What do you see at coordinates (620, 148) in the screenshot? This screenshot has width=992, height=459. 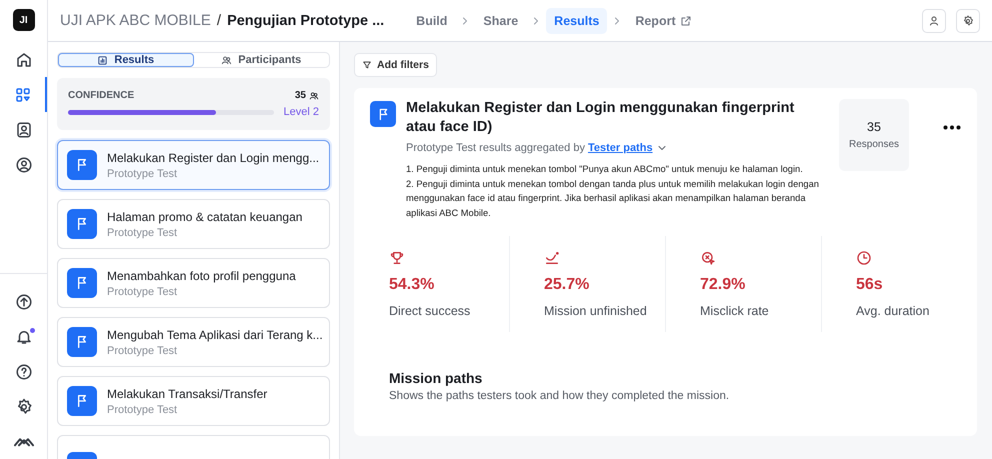 I see `tester-paths-link: Tester paths` at bounding box center [620, 148].